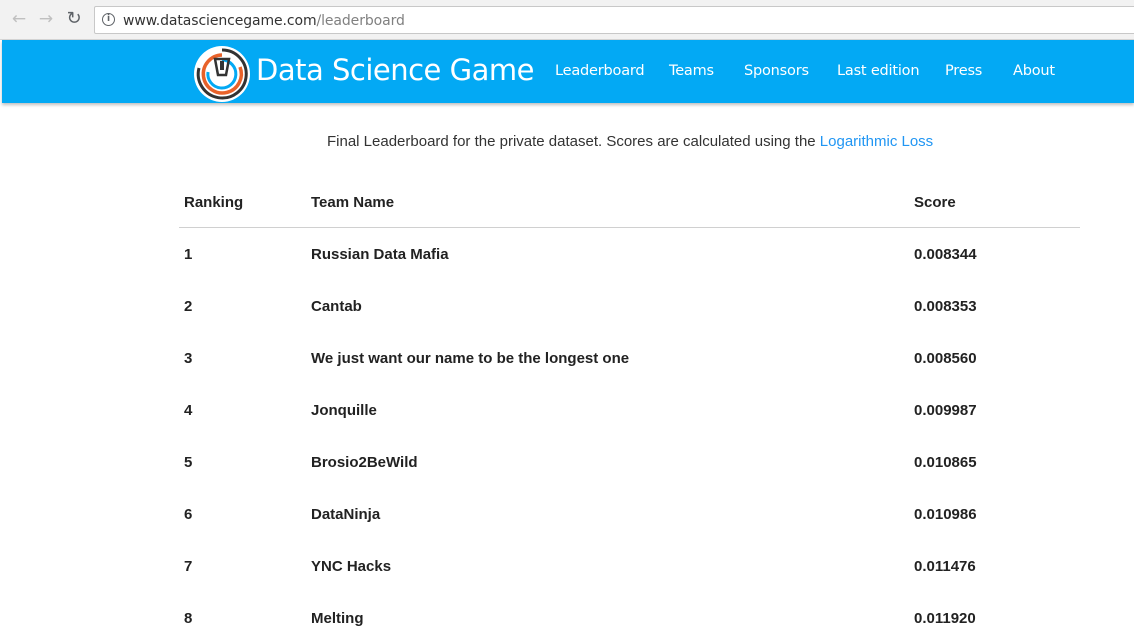 Image resolution: width=1134 pixels, height=644 pixels. Describe the element at coordinates (776, 71) in the screenshot. I see `nav-sponsors: Sponsors` at that location.